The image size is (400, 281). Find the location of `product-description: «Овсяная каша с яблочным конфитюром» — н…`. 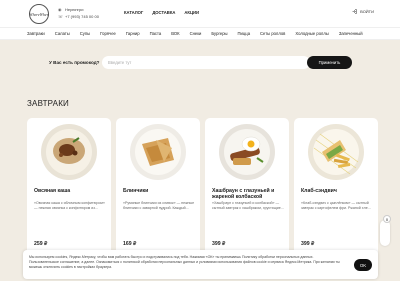

product-description: «Овсяная каша с яблочным конфитюром» — н… is located at coordinates (69, 205).